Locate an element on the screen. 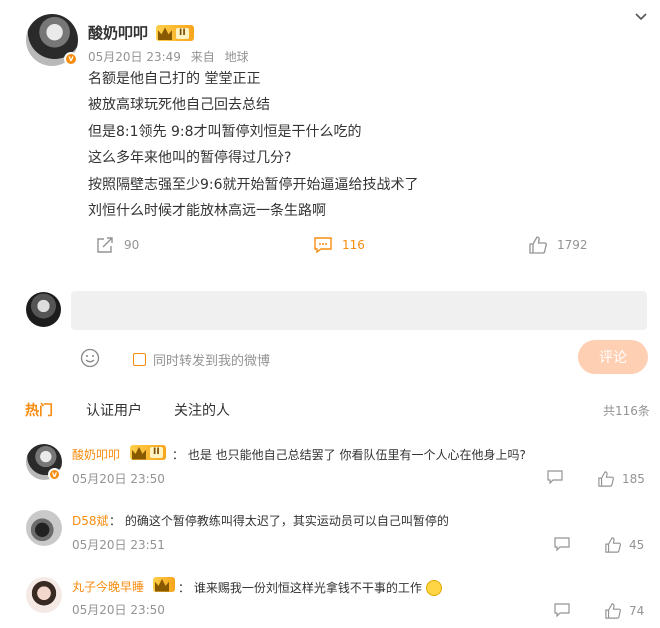 The height and width of the screenshot is (628, 660). comment-button: 116 is located at coordinates (339, 245).